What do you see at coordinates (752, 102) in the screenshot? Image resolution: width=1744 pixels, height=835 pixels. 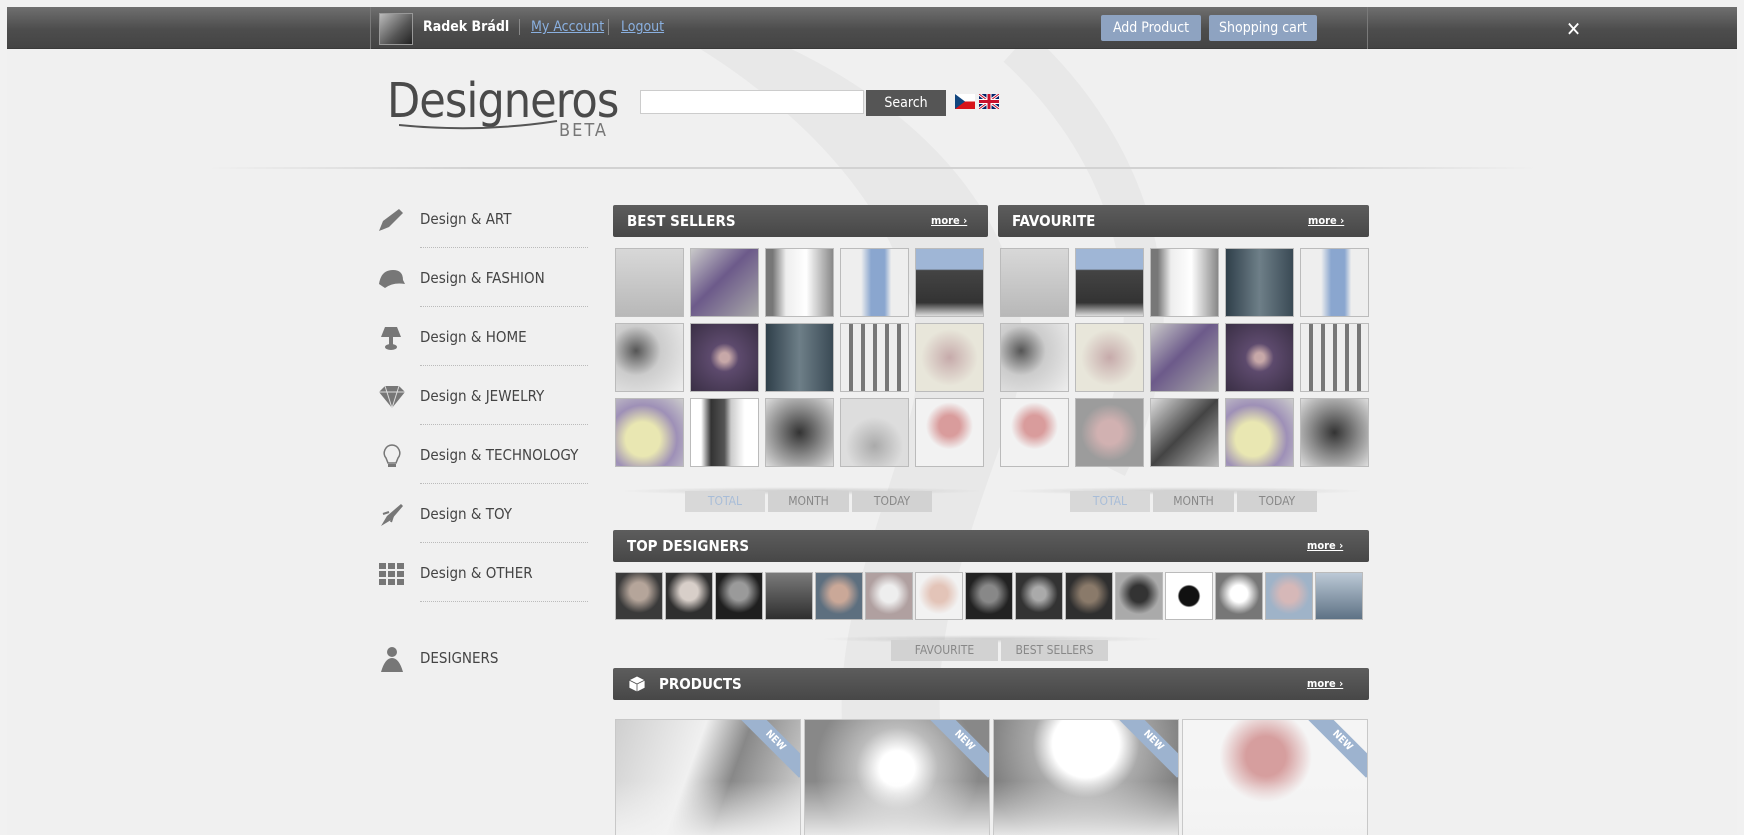 I see `search-input` at bounding box center [752, 102].